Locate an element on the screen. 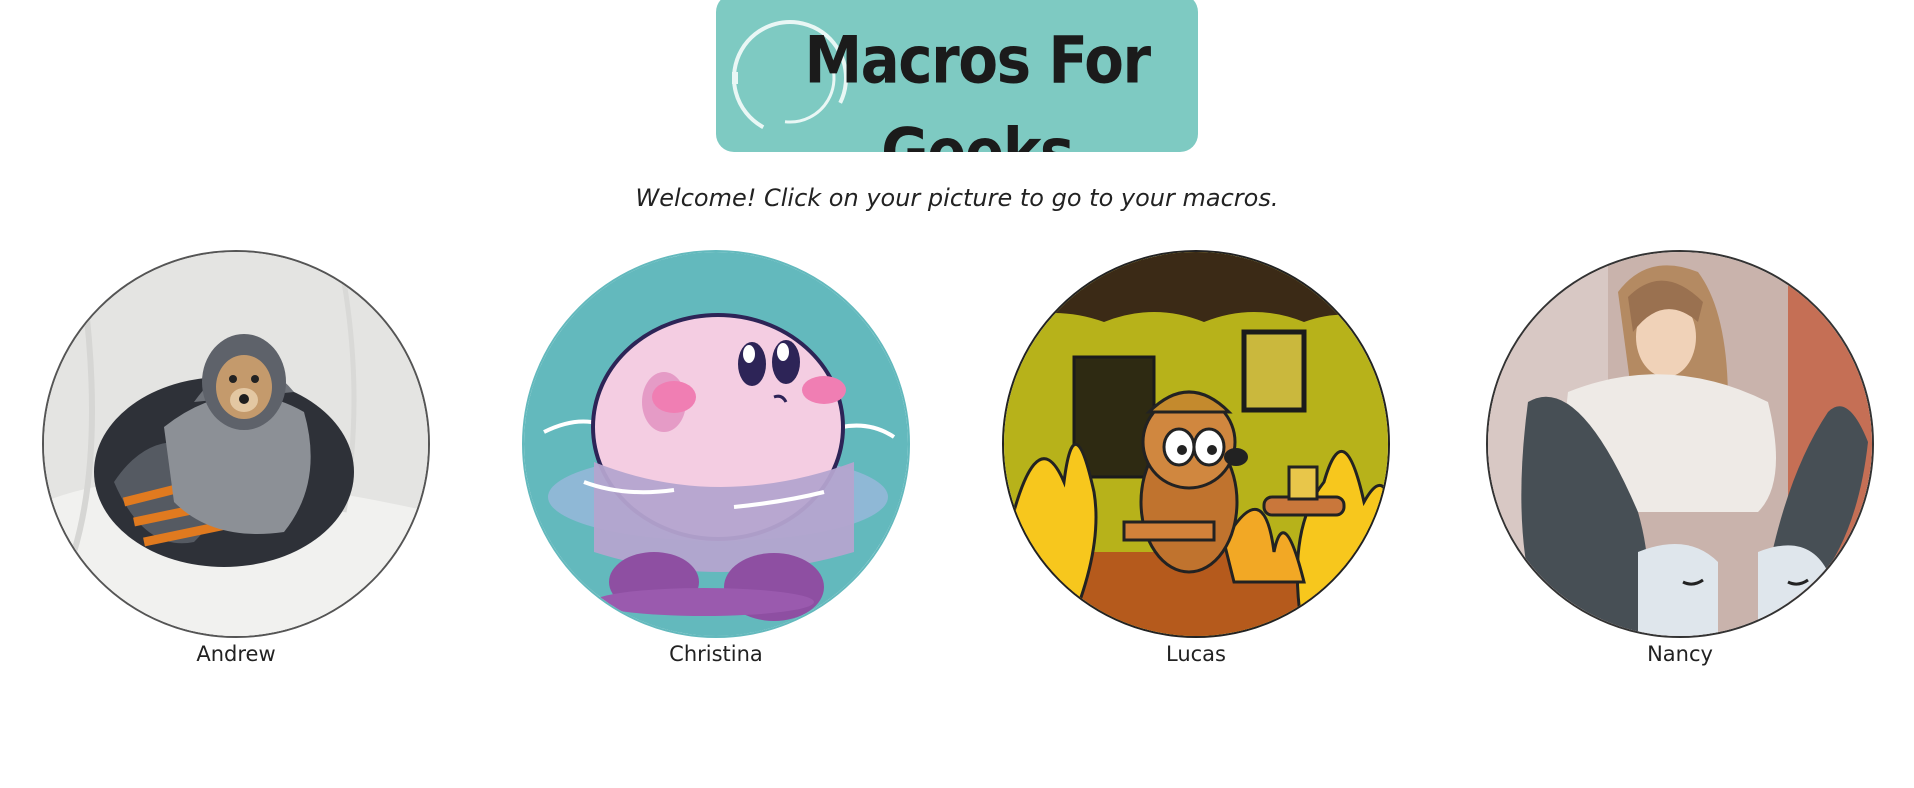 The width and height of the screenshot is (1914, 788). profile-name-andrew: Andrew is located at coordinates (236, 654).